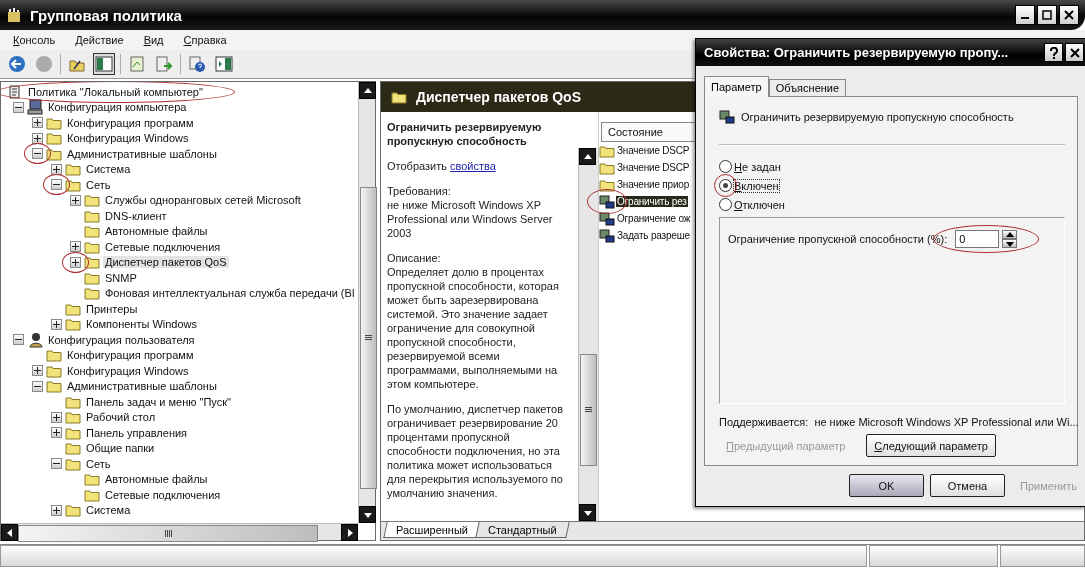 This screenshot has width=1085, height=573. I want to click on tree-item: Конфигурация компьютера, so click(117, 107).